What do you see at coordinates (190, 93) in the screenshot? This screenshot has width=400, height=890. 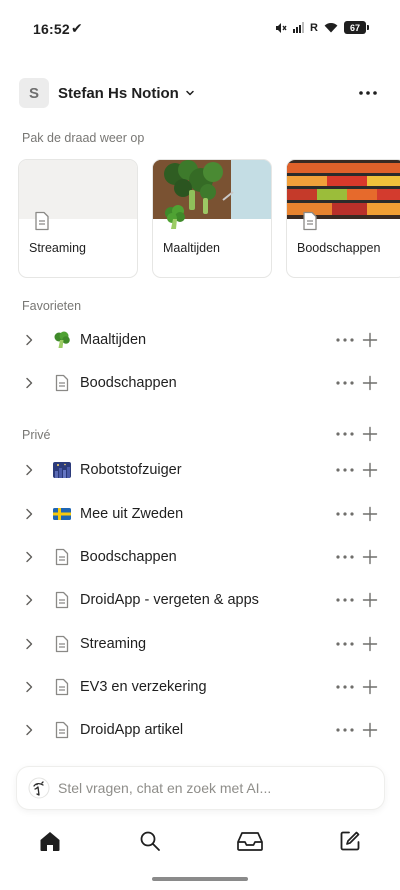 I see `chevron-down-icon` at bounding box center [190, 93].